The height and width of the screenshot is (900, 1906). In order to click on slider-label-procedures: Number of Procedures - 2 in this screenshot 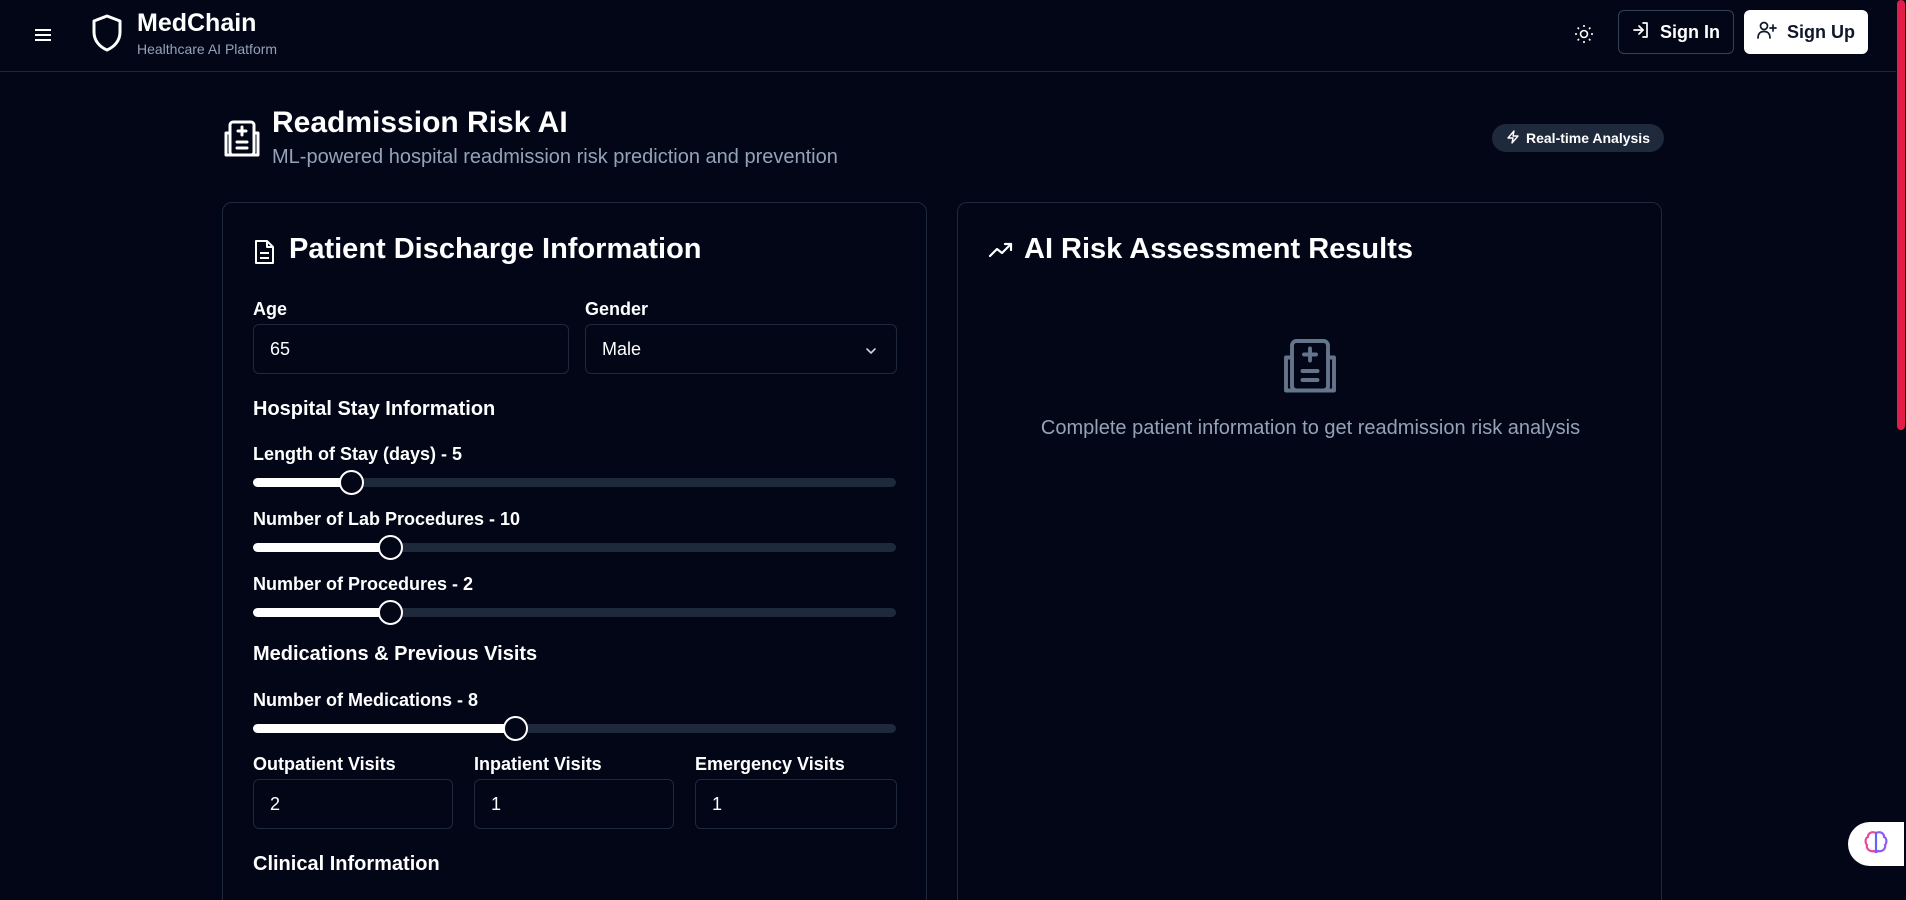, I will do `click(363, 584)`.